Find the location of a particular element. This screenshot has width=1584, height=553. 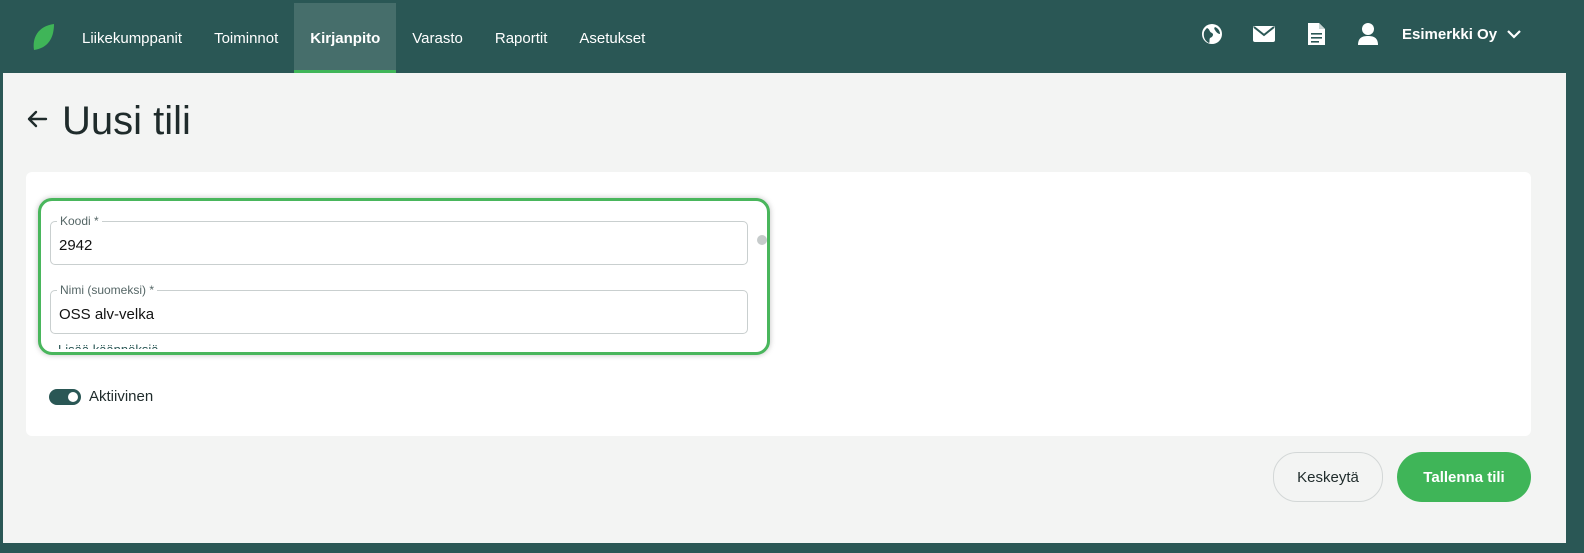

user-icon is located at coordinates (1368, 34).